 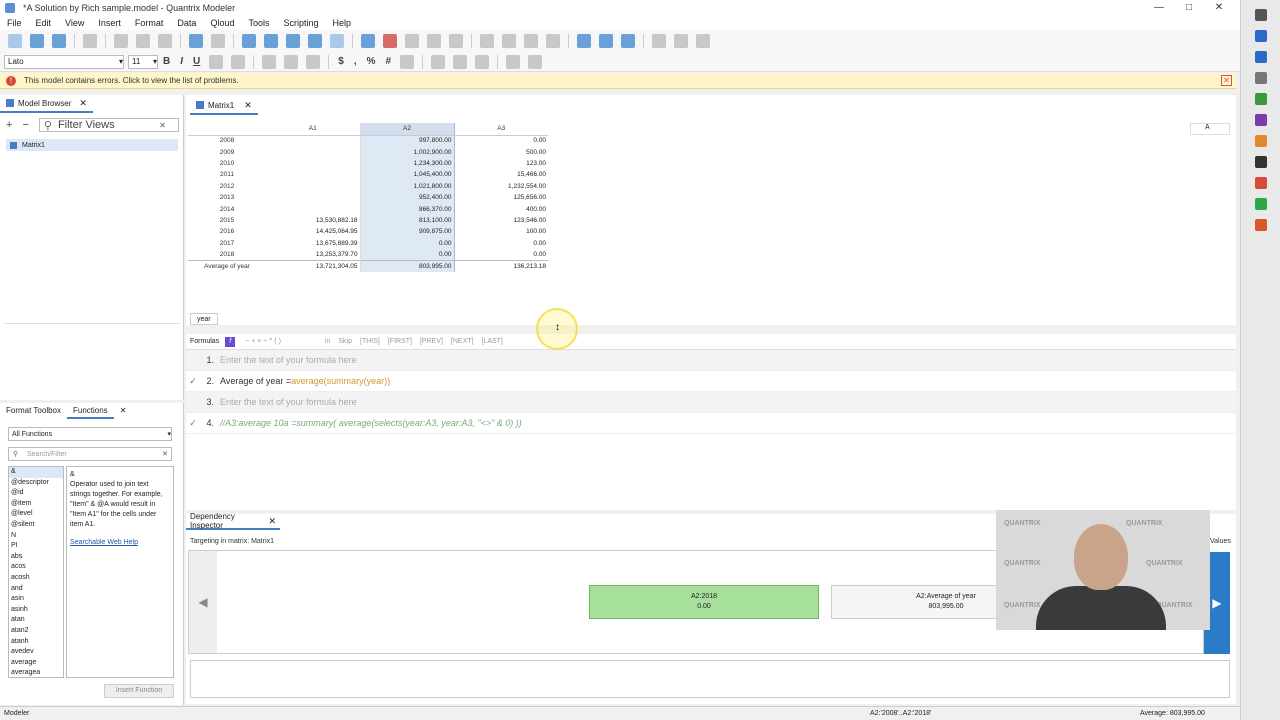 What do you see at coordinates (36, 599) in the screenshot?
I see `function-list-item: asin` at bounding box center [36, 599].